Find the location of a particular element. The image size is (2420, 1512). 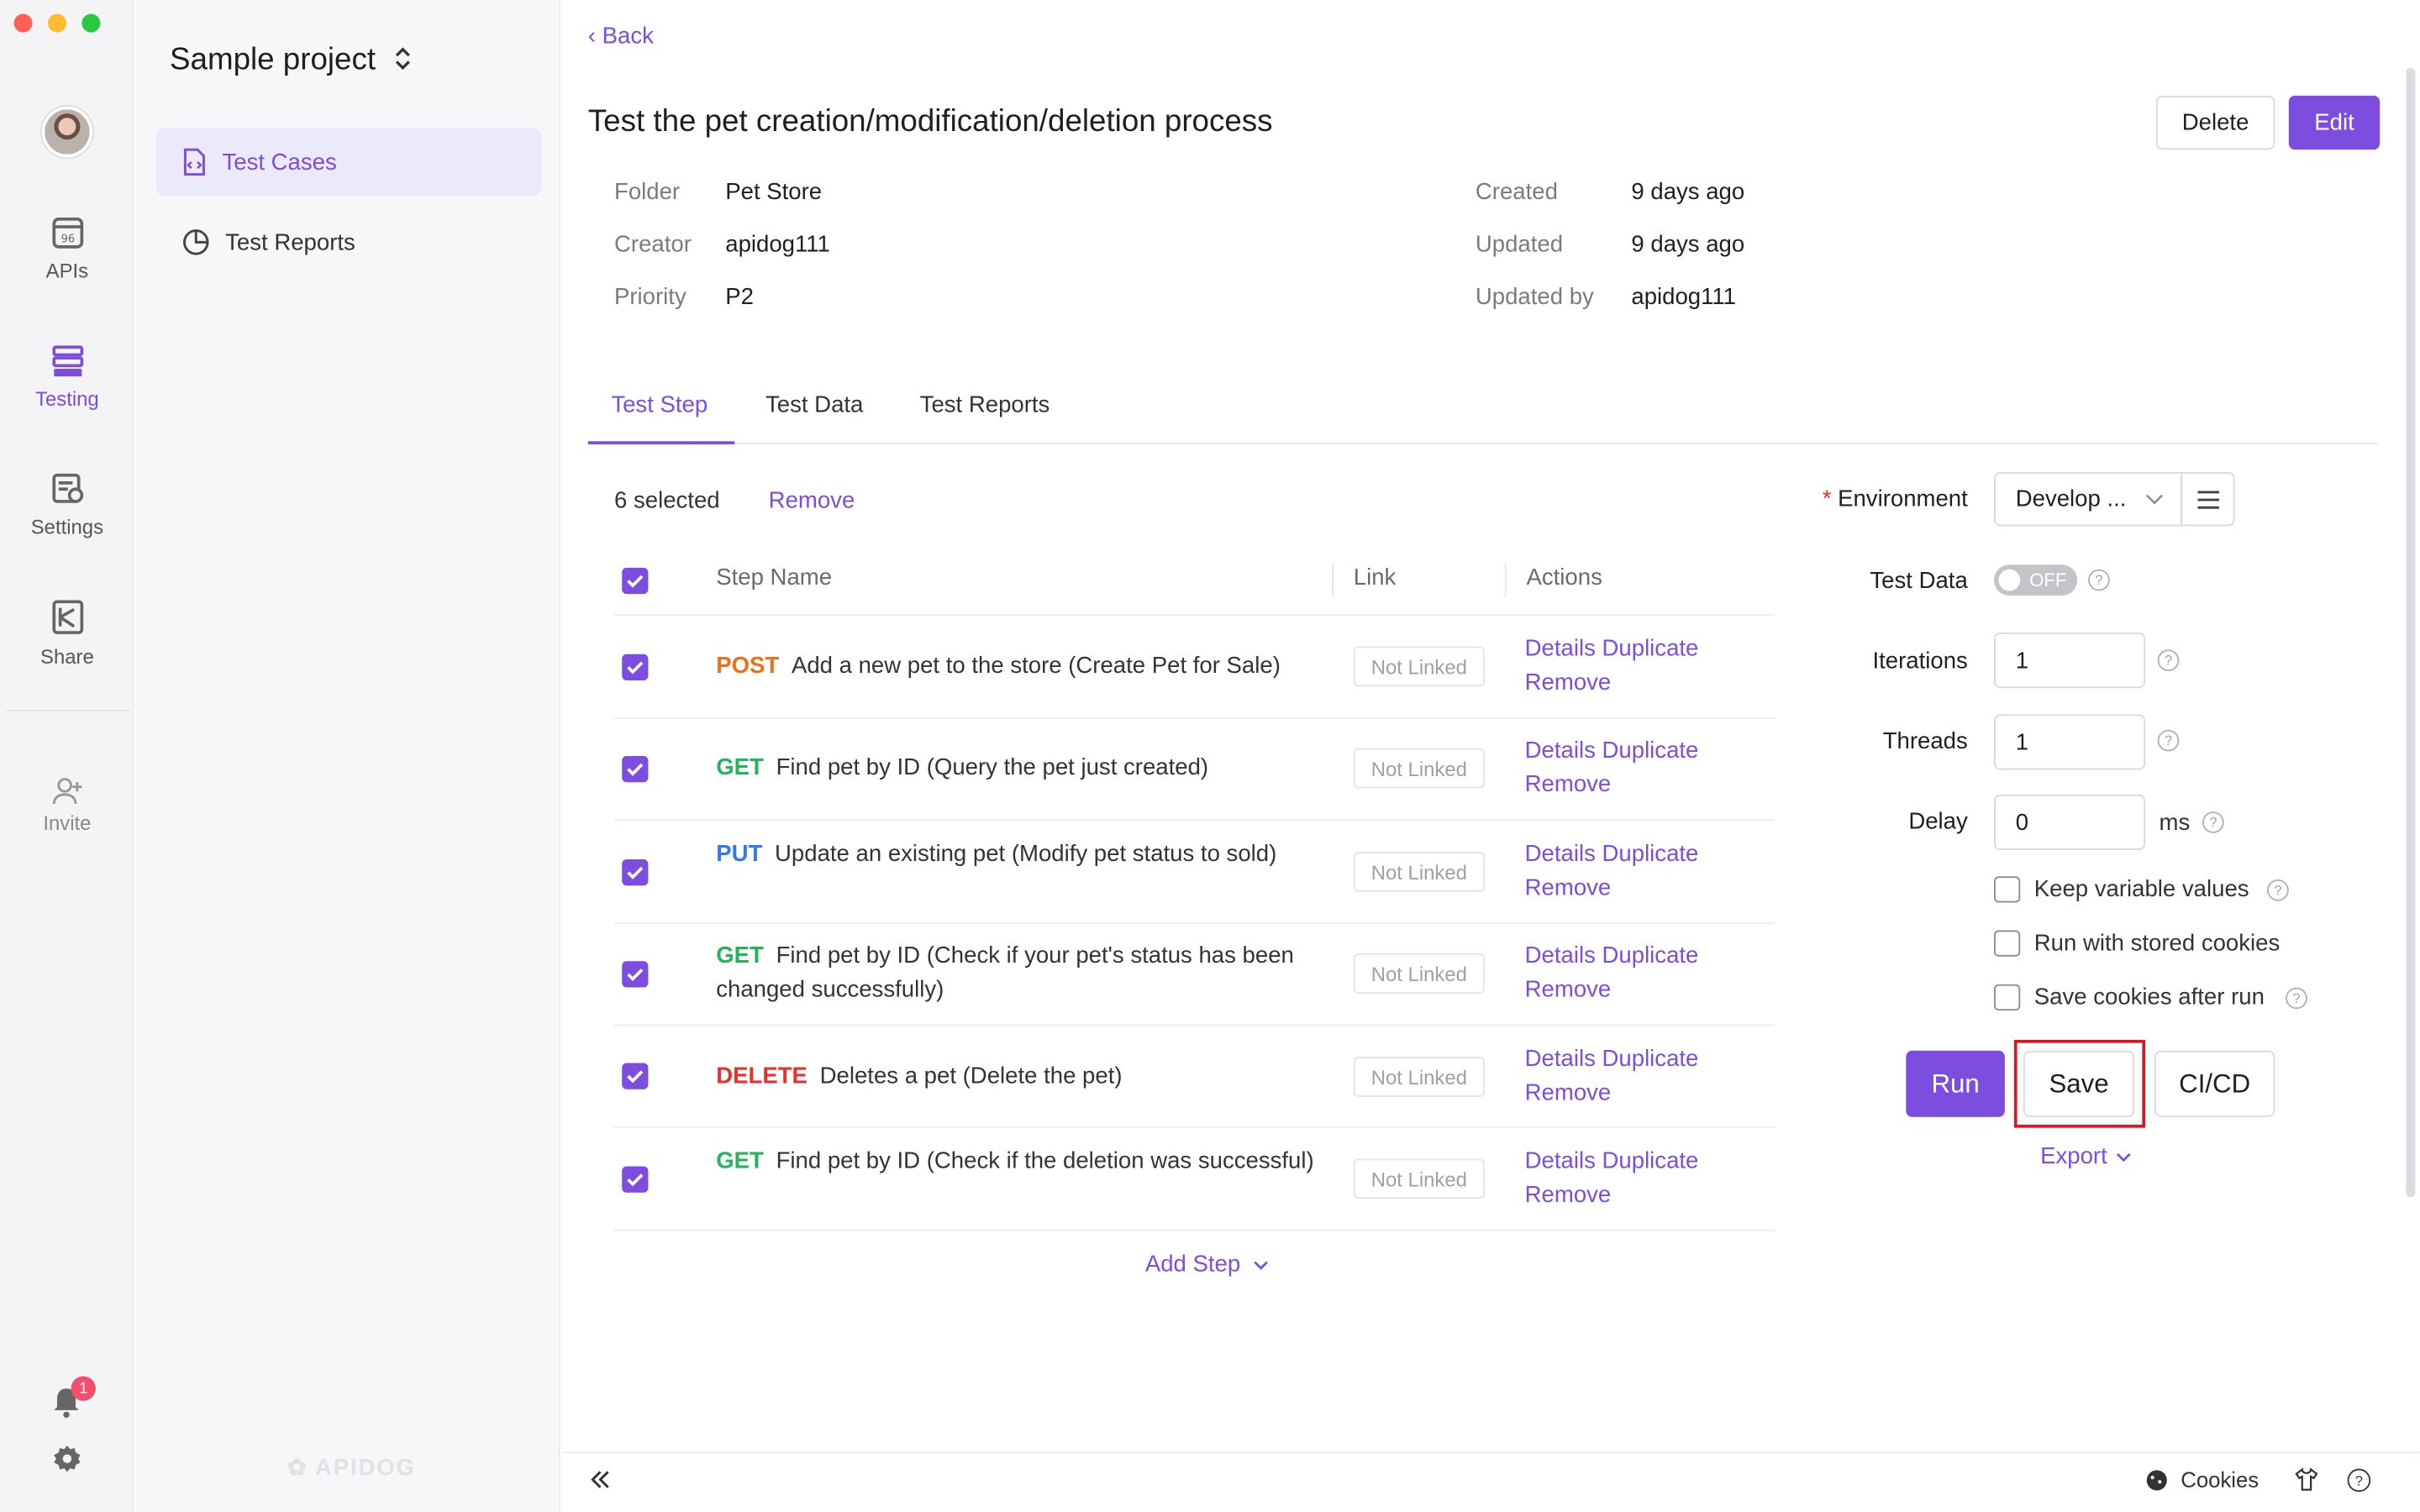

select-all-checkbox is located at coordinates (635, 581).